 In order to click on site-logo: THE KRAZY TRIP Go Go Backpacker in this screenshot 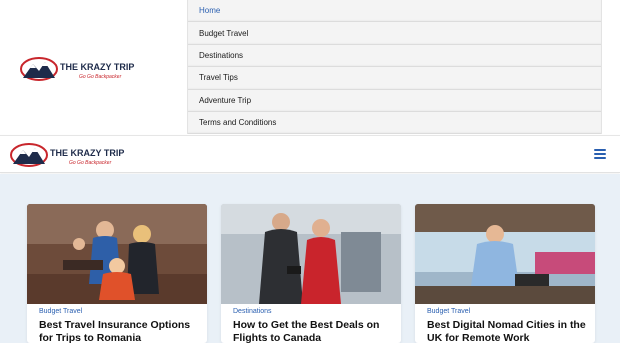, I will do `click(77, 69)`.